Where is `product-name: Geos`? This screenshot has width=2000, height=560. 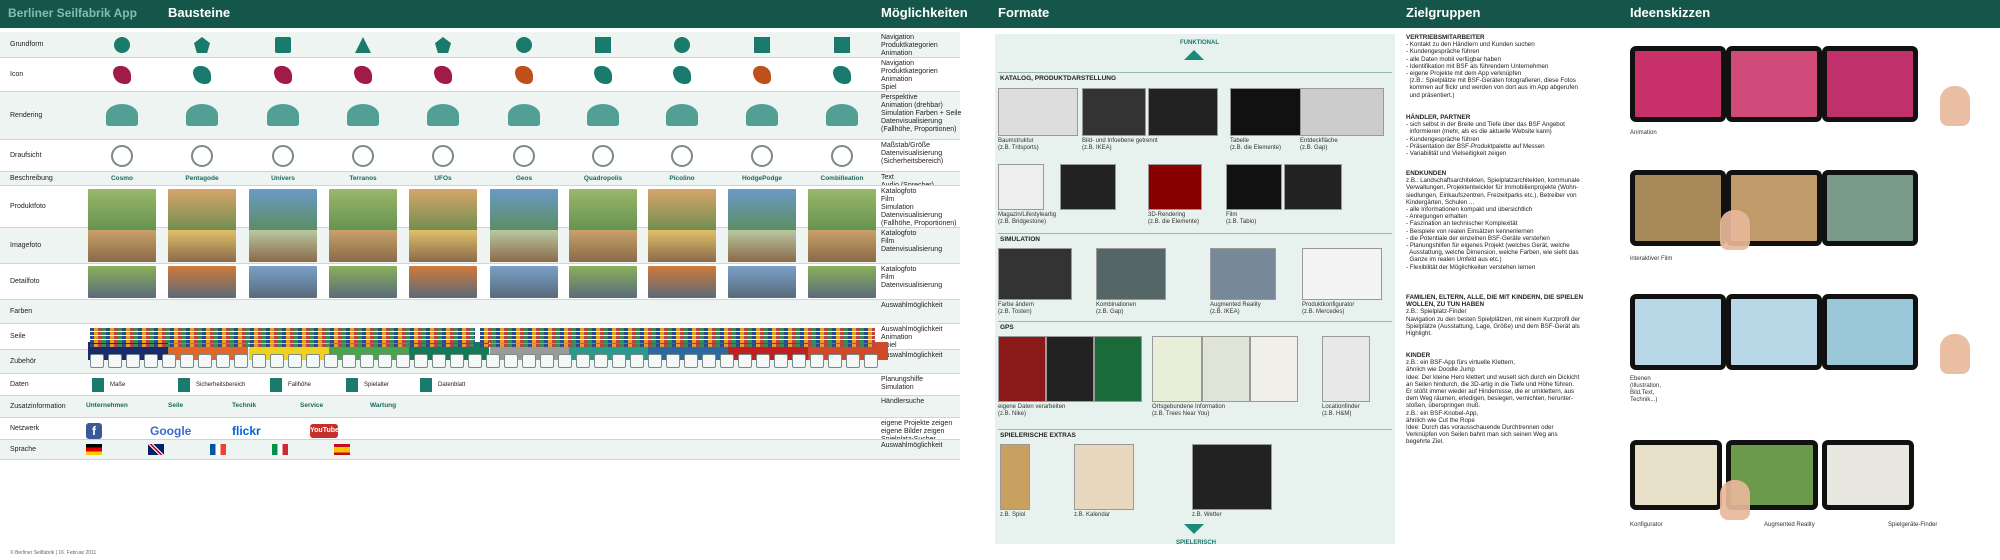 product-name: Geos is located at coordinates (524, 178).